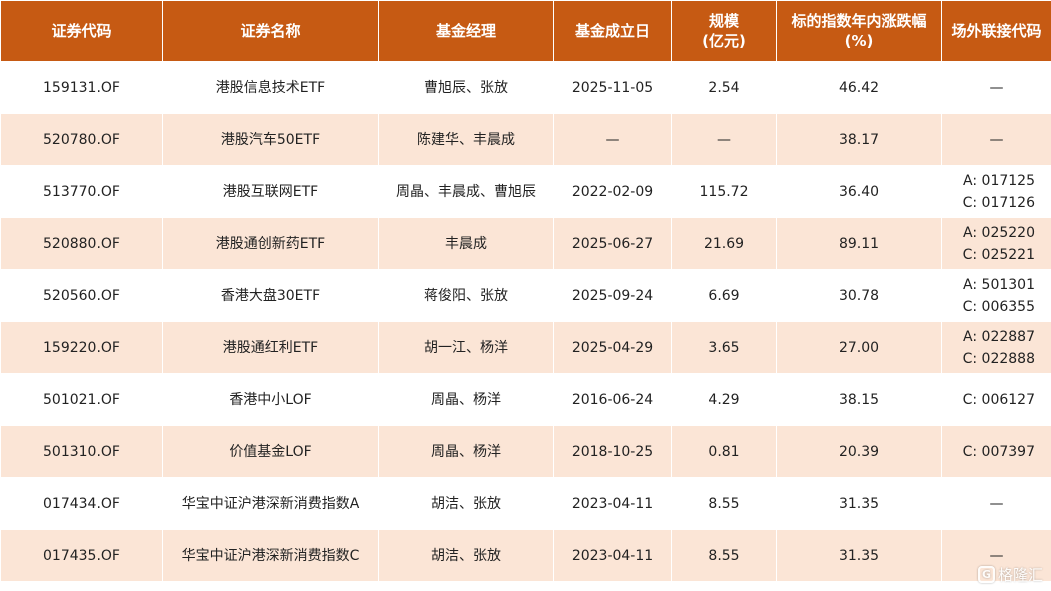 The width and height of the screenshot is (1051, 591). Describe the element at coordinates (612, 295) in the screenshot. I see `cell-inception: 2025-09-24` at that location.